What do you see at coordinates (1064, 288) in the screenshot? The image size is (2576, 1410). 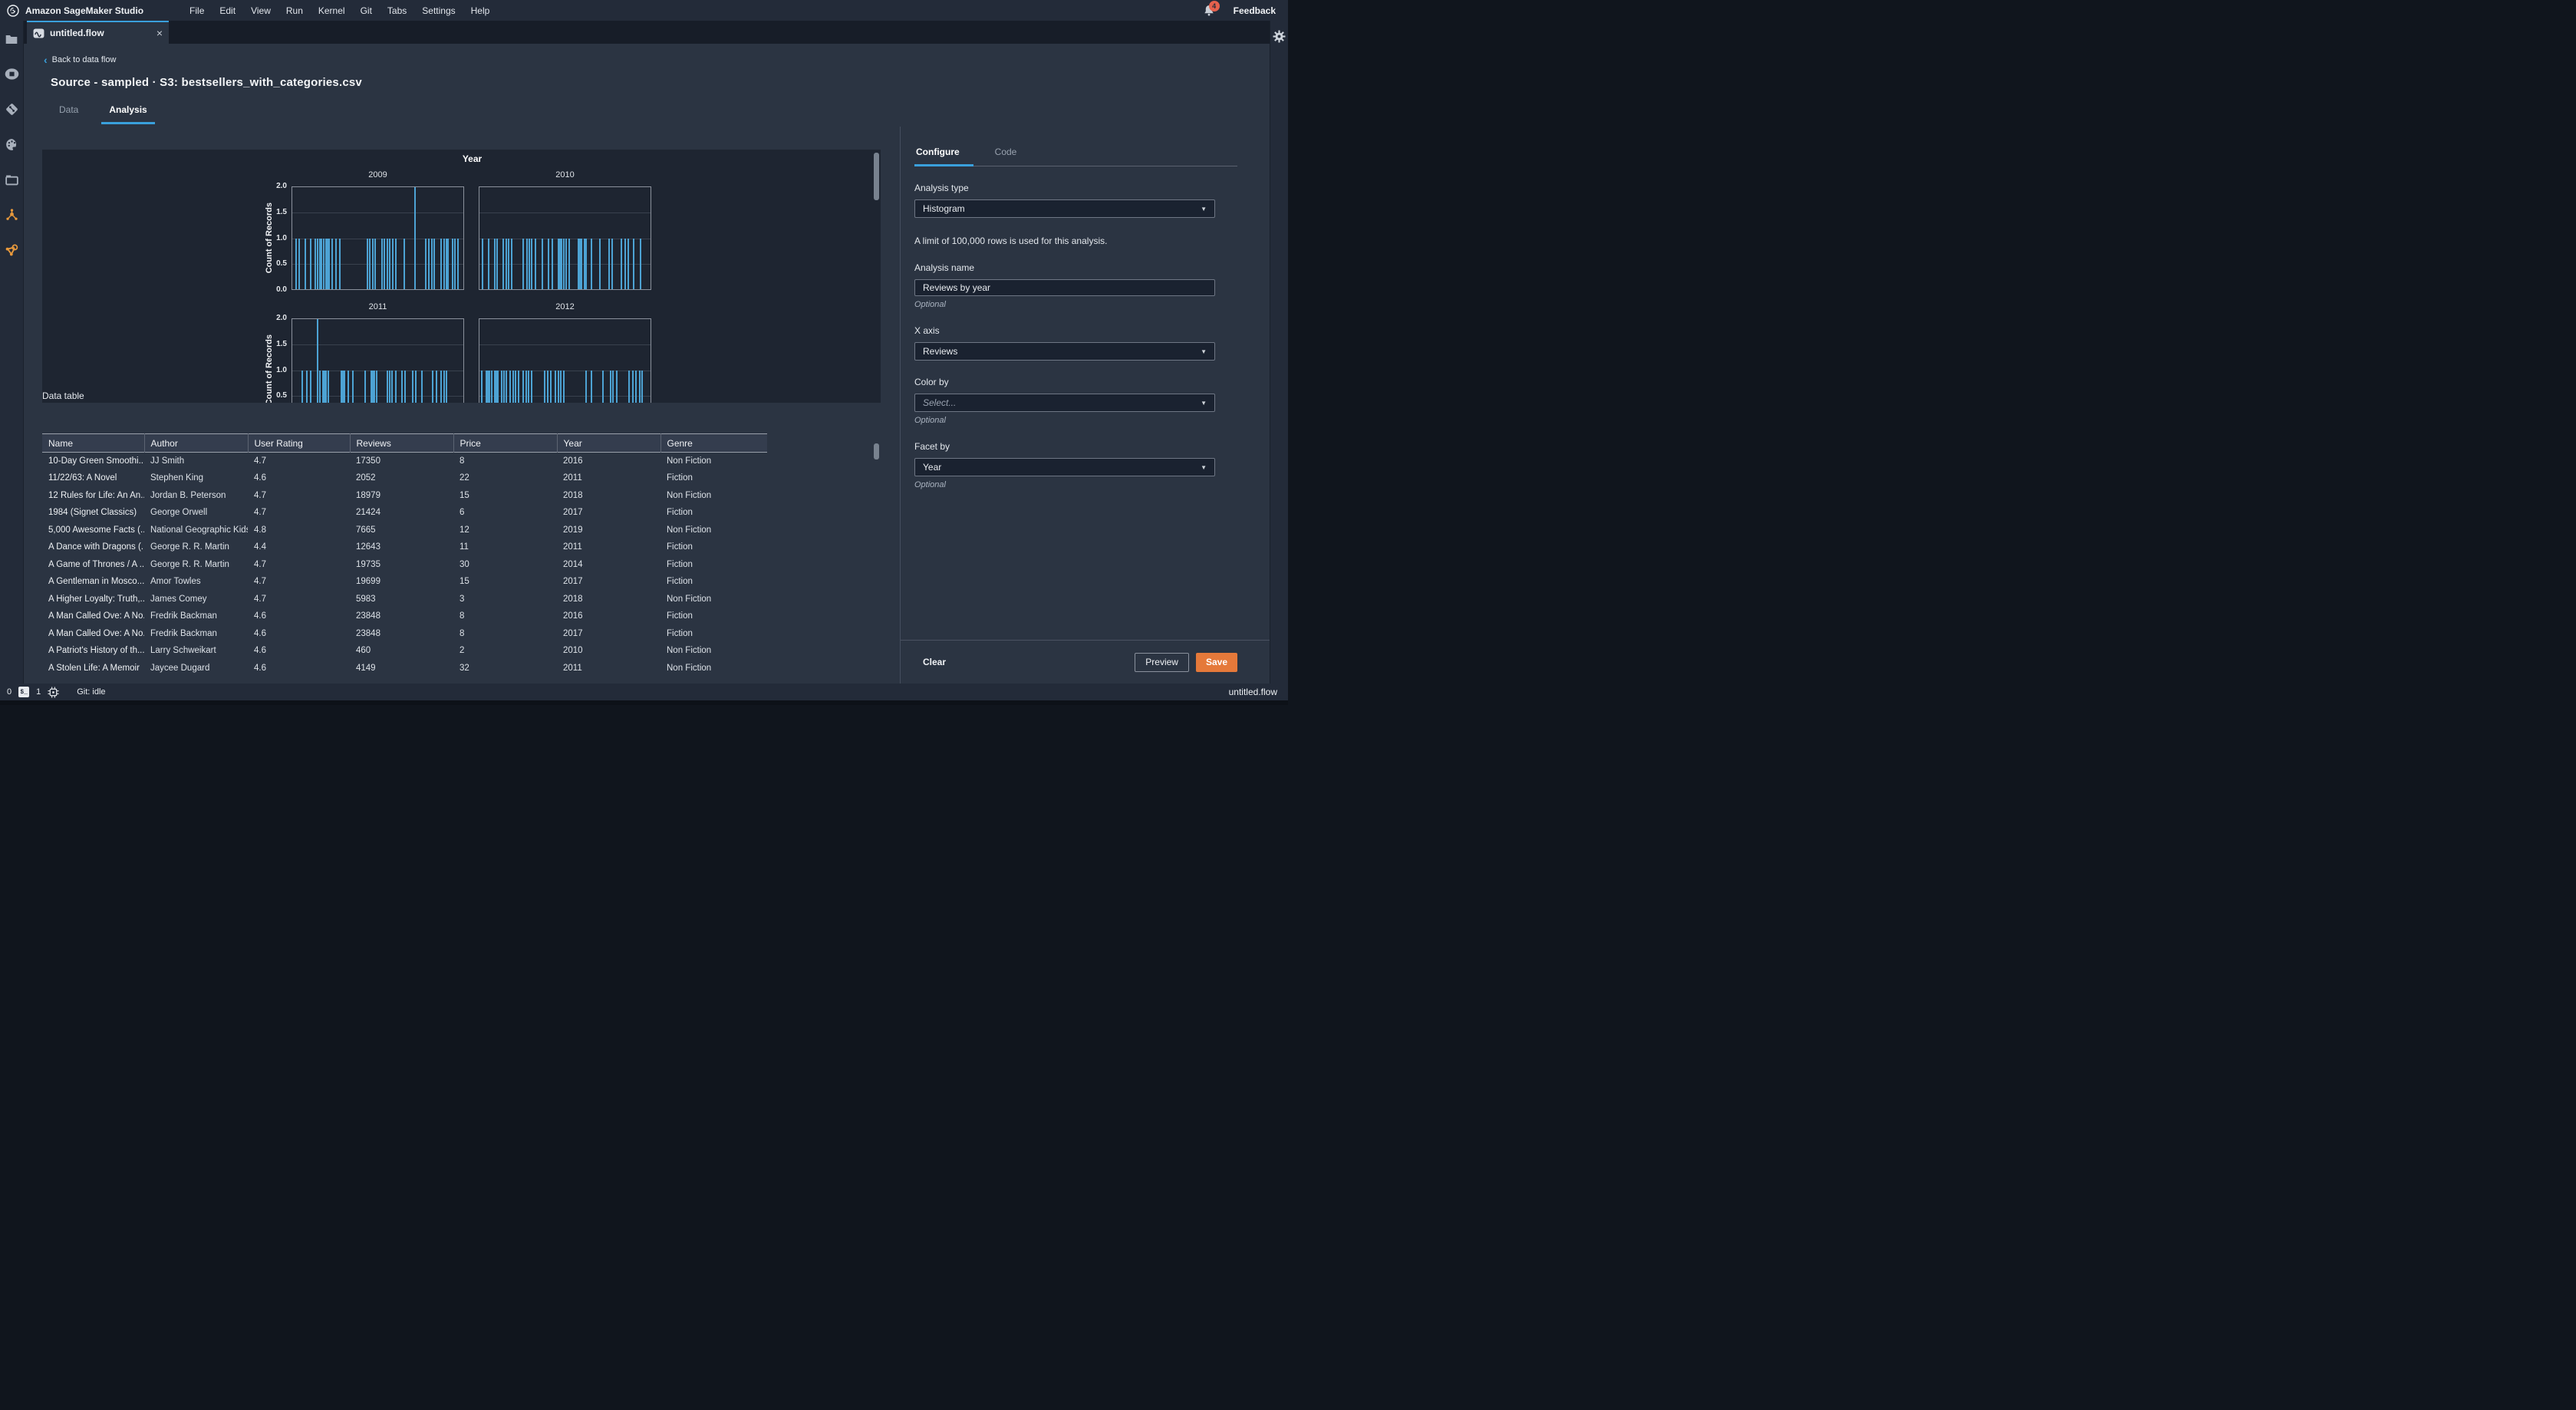 I see `analysis-name-input: Reviews by year` at bounding box center [1064, 288].